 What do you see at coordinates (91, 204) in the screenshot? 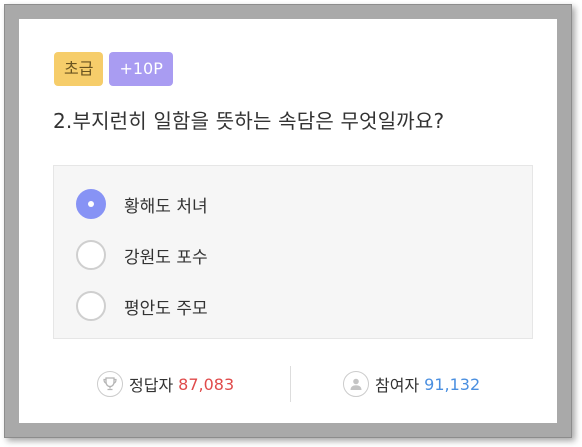
I see `radio-selected` at bounding box center [91, 204].